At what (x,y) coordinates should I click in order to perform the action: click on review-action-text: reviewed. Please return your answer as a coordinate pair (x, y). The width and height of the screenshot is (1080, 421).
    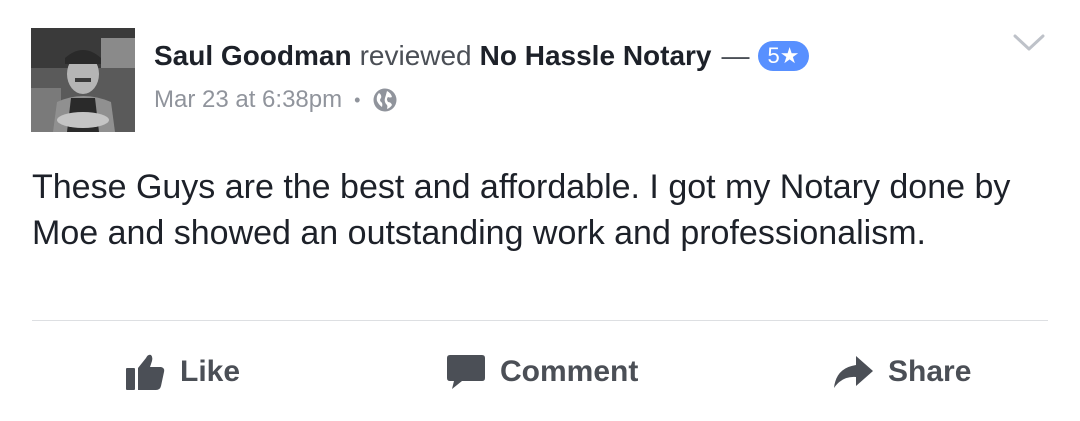
    Looking at the image, I should click on (415, 55).